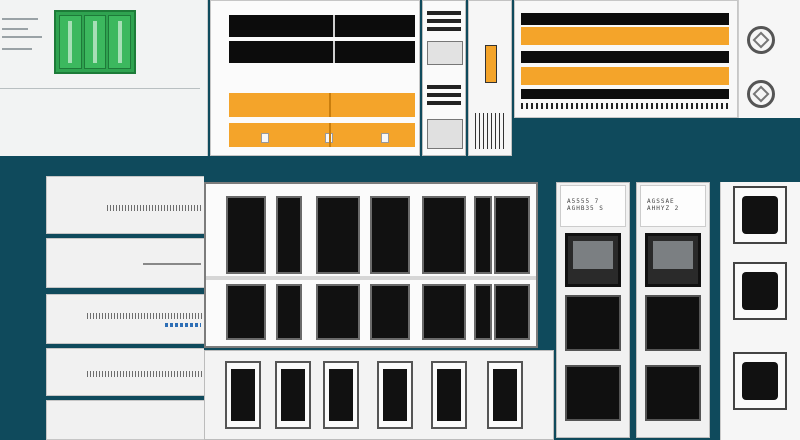  I want to click on divider, so click(100, 88).